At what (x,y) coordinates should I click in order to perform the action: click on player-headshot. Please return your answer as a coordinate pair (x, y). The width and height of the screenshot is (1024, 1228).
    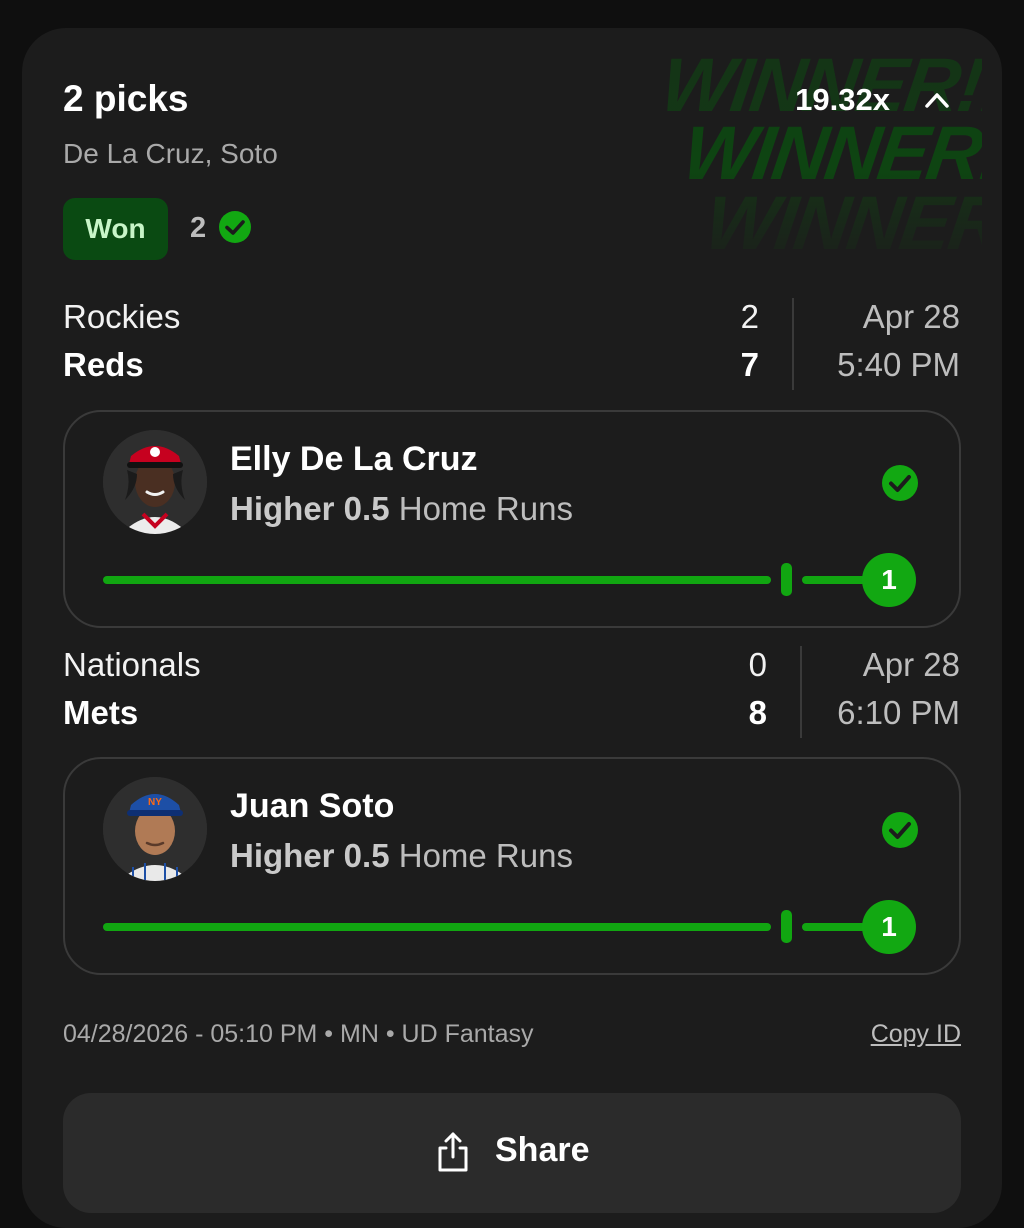
    Looking at the image, I should click on (155, 482).